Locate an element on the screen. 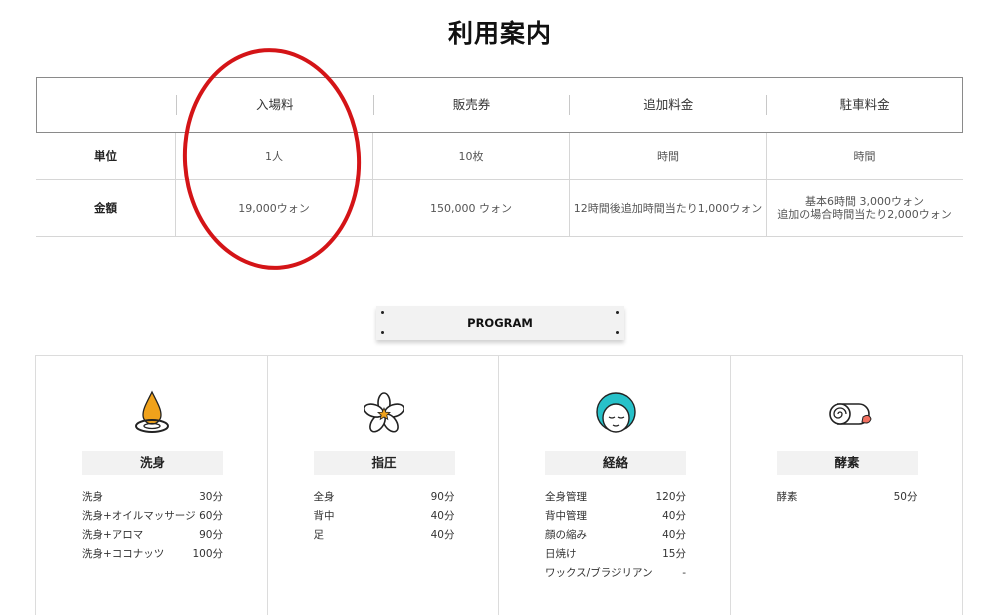 The height and width of the screenshot is (615, 1000). list-item: 洗身+ココナッツ 100分 is located at coordinates (152, 554).